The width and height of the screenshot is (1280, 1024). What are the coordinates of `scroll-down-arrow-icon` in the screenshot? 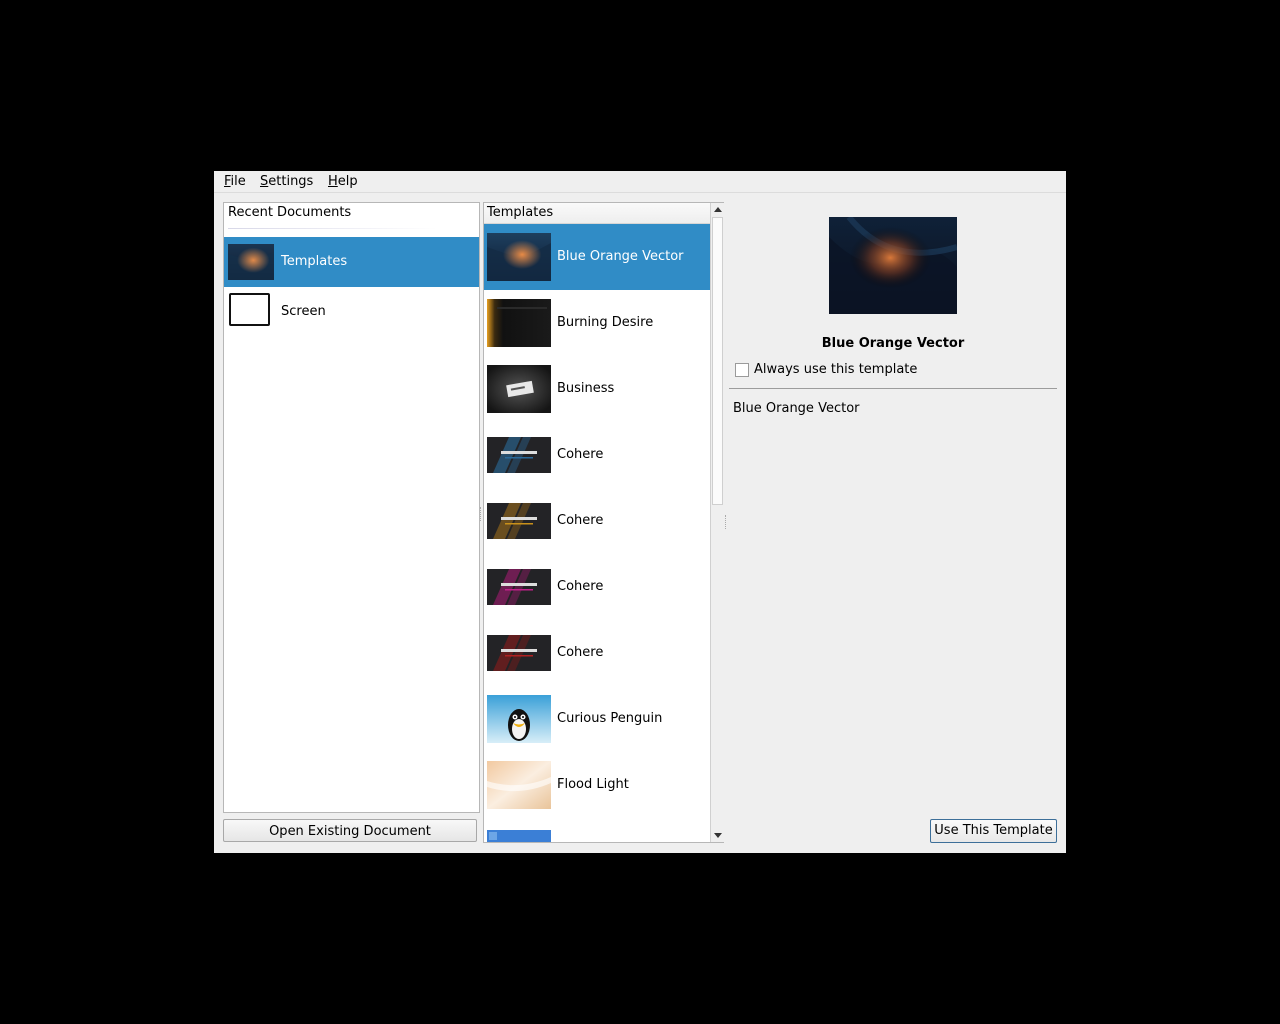 It's located at (717, 835).